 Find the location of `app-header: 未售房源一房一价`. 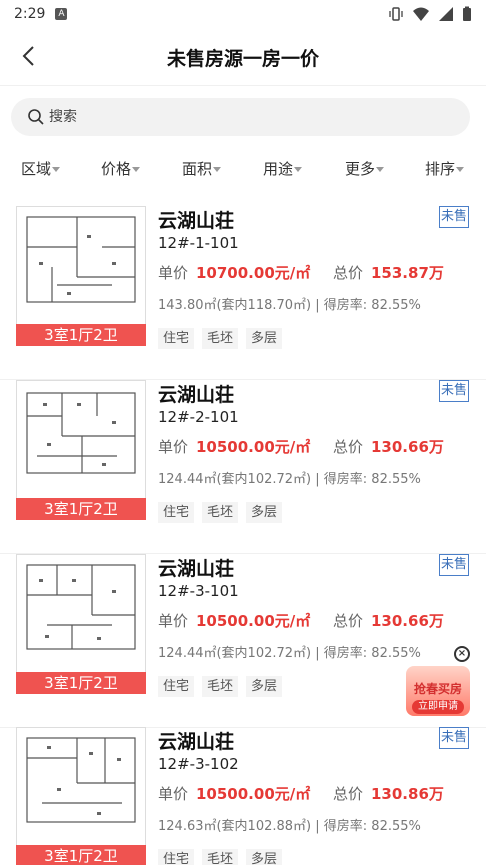

app-header: 未售房源一房一价 is located at coordinates (243, 57).